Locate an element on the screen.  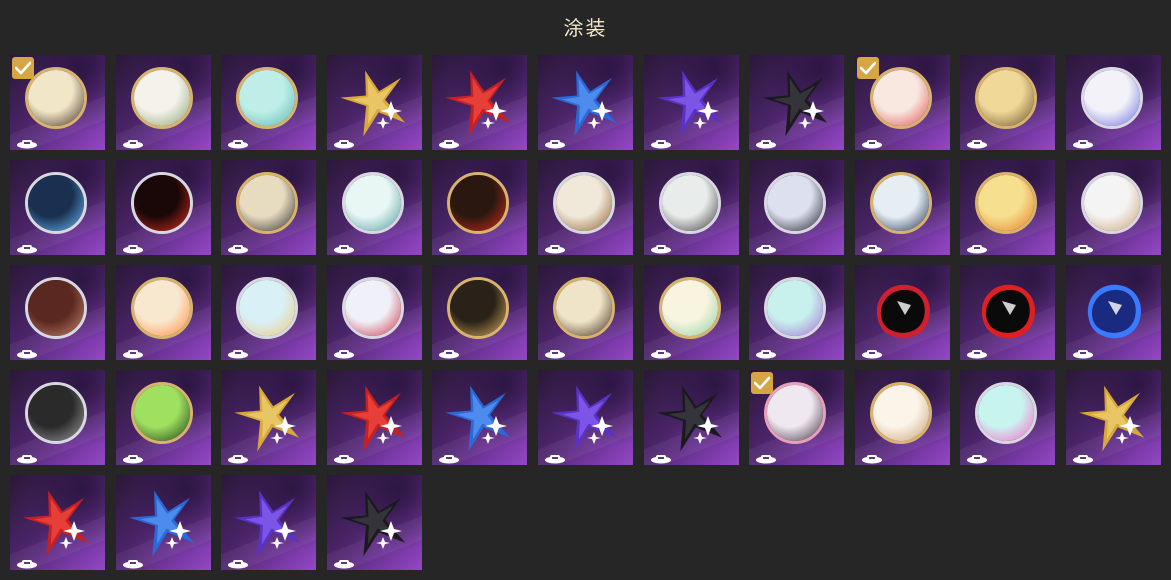
emblem-pink-cat-icon is located at coordinates (1006, 413).